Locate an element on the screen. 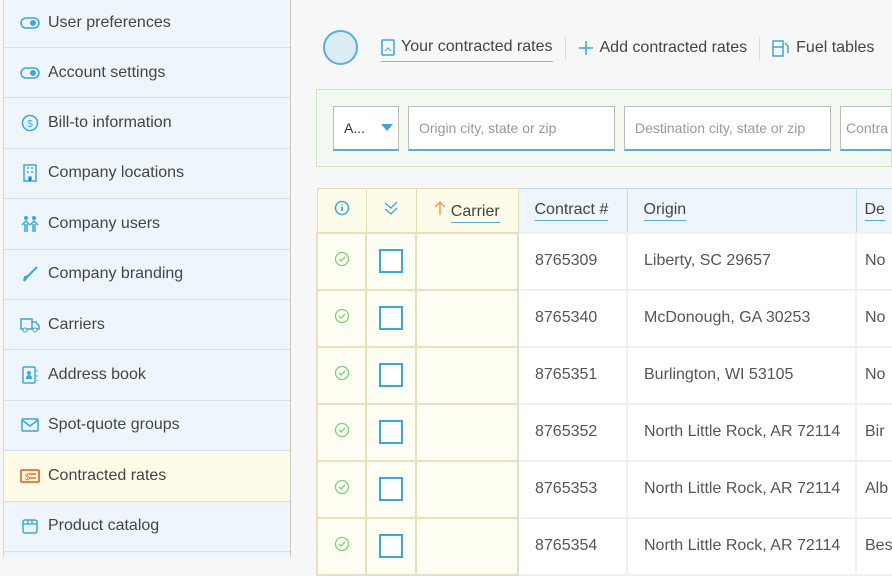 This screenshot has height=576, width=892. sidebar-item-label: Contracted rates is located at coordinates (107, 475).